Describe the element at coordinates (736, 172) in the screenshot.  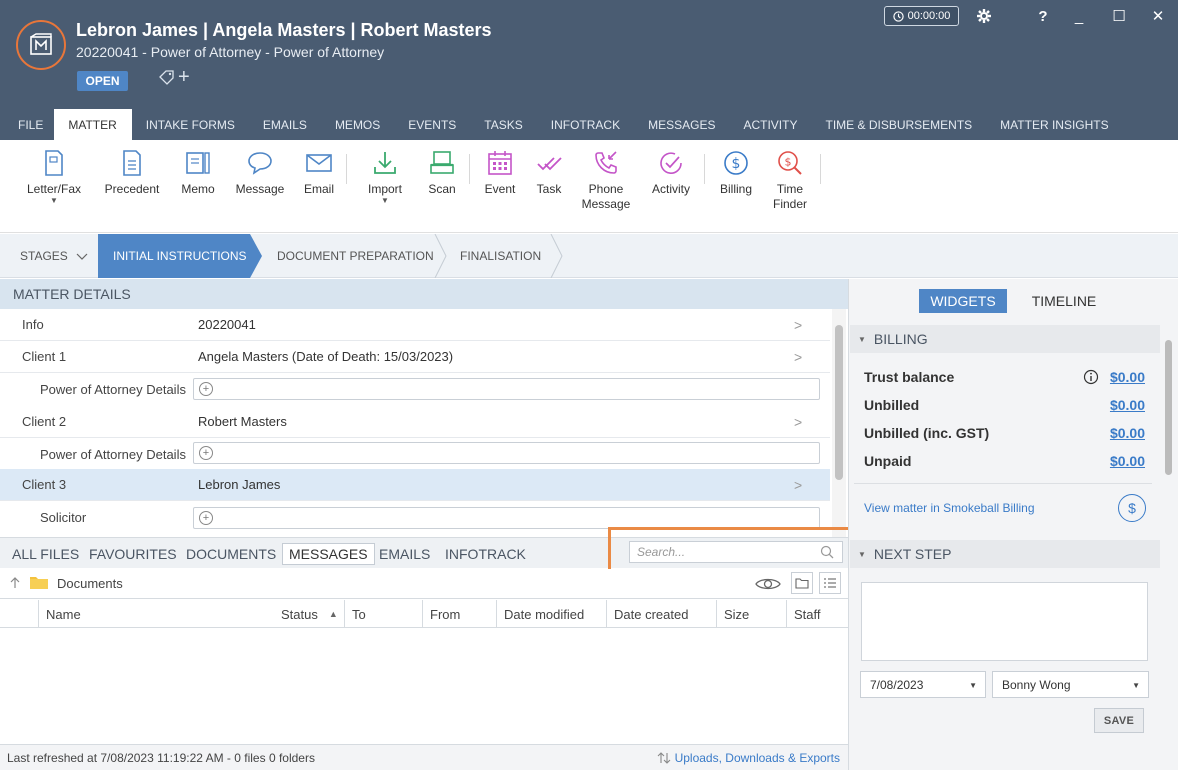
I see `billing-button: $ Billing` at that location.